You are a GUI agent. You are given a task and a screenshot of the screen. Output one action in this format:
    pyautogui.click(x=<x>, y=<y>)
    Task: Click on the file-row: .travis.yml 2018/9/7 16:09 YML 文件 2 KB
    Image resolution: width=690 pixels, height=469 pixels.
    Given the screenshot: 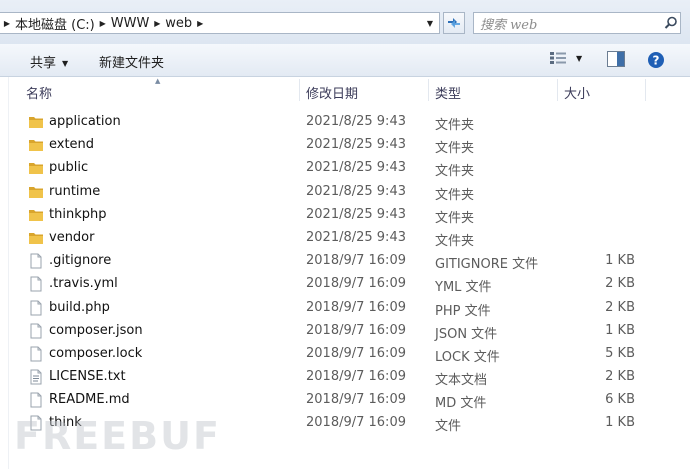 What is the action you would take?
    pyautogui.click(x=345, y=284)
    